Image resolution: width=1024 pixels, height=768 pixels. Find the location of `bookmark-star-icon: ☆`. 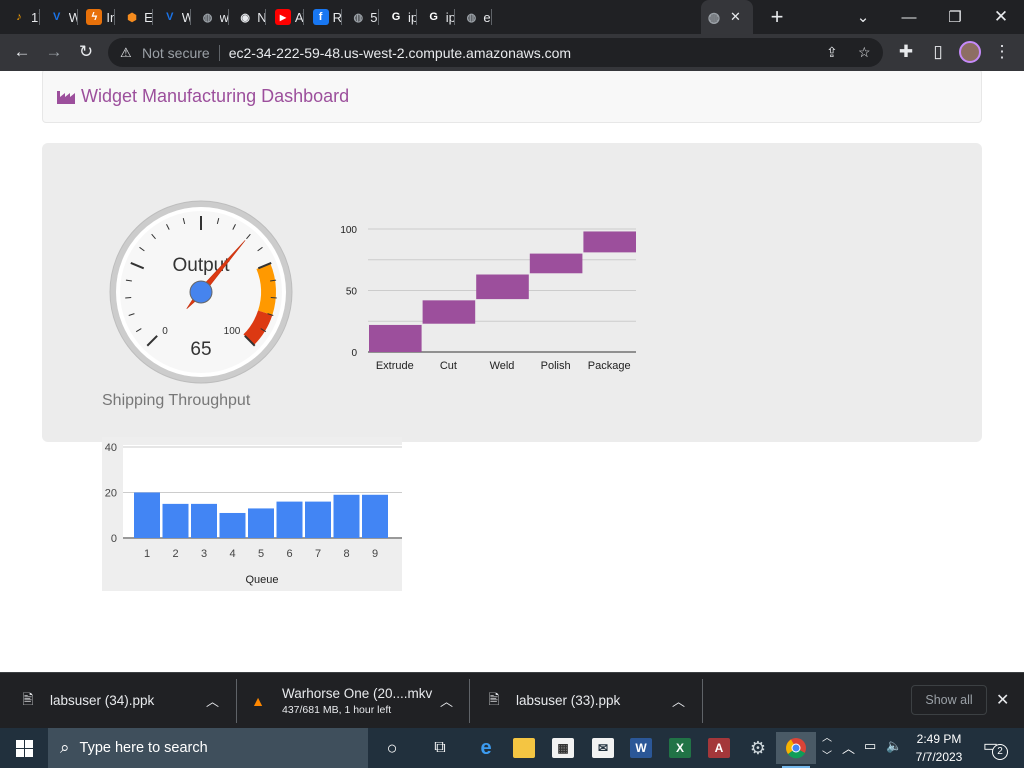

bookmark-star-icon: ☆ is located at coordinates (864, 52).